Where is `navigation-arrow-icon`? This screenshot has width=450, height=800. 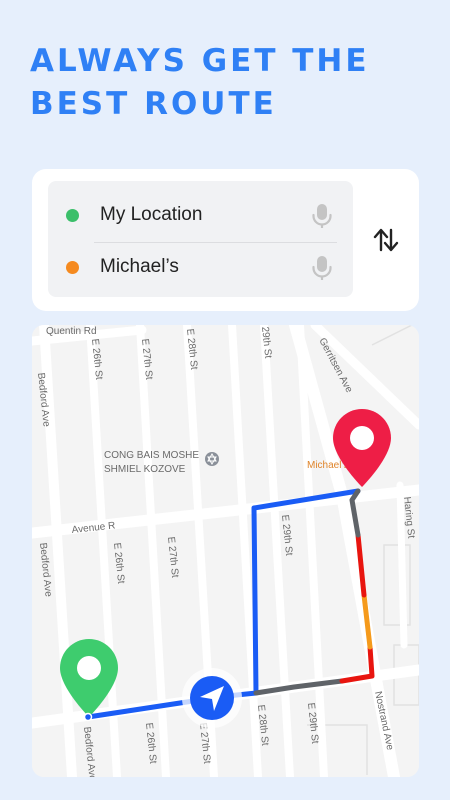 navigation-arrow-icon is located at coordinates (212, 698).